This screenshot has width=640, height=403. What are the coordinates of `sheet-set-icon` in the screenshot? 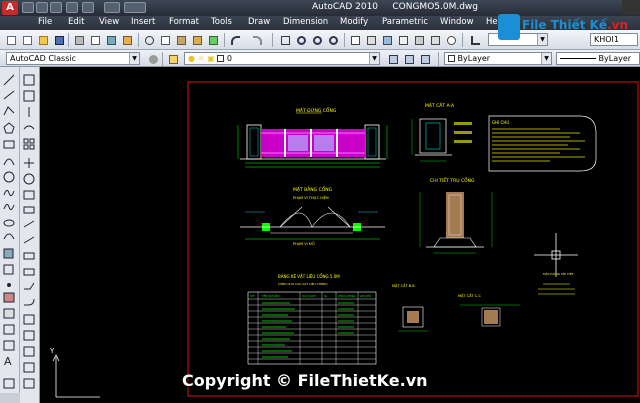 It's located at (402, 39).